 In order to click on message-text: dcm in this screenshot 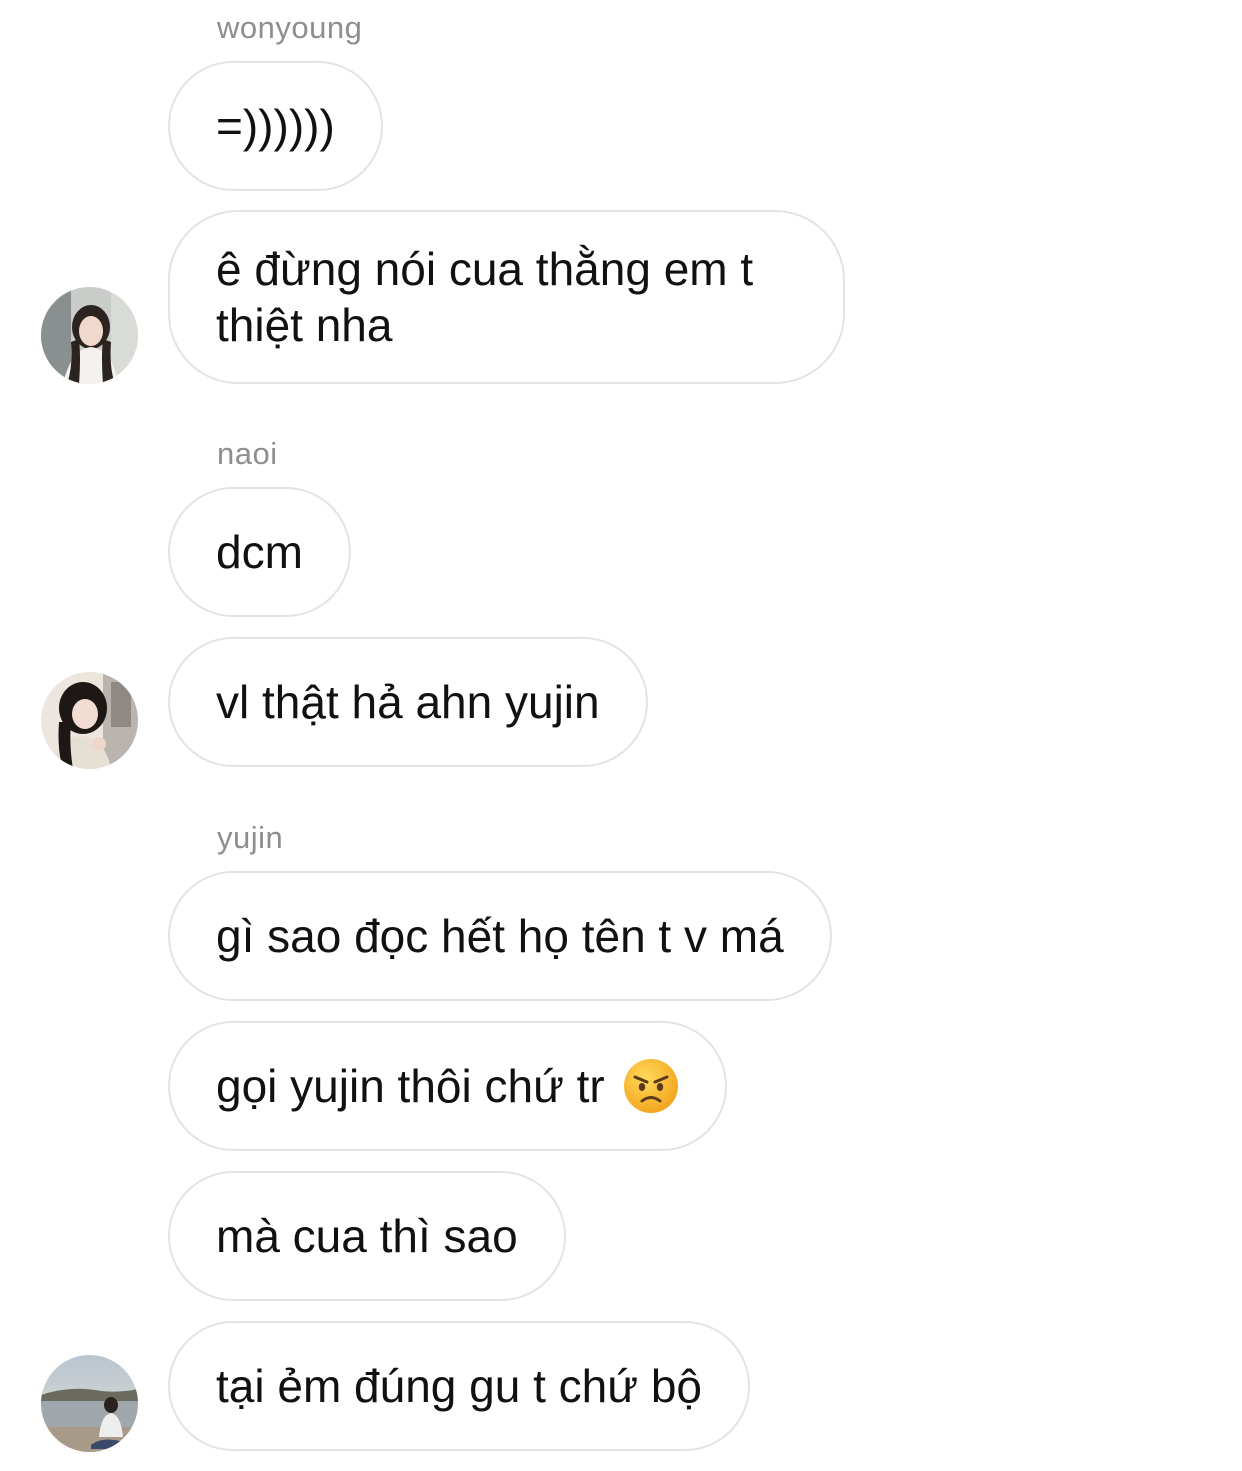, I will do `click(259, 552)`.